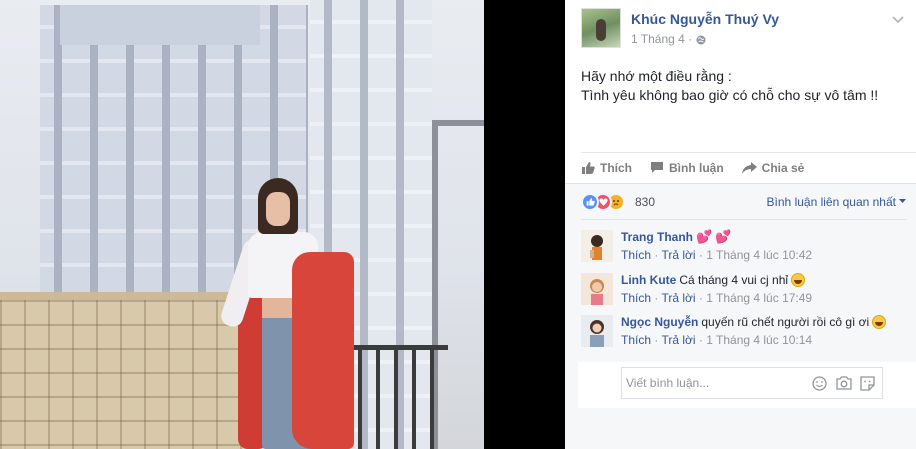 Image resolution: width=916 pixels, height=449 pixels. What do you see at coordinates (898, 20) in the screenshot?
I see `post-options-chevron-down-icon` at bounding box center [898, 20].